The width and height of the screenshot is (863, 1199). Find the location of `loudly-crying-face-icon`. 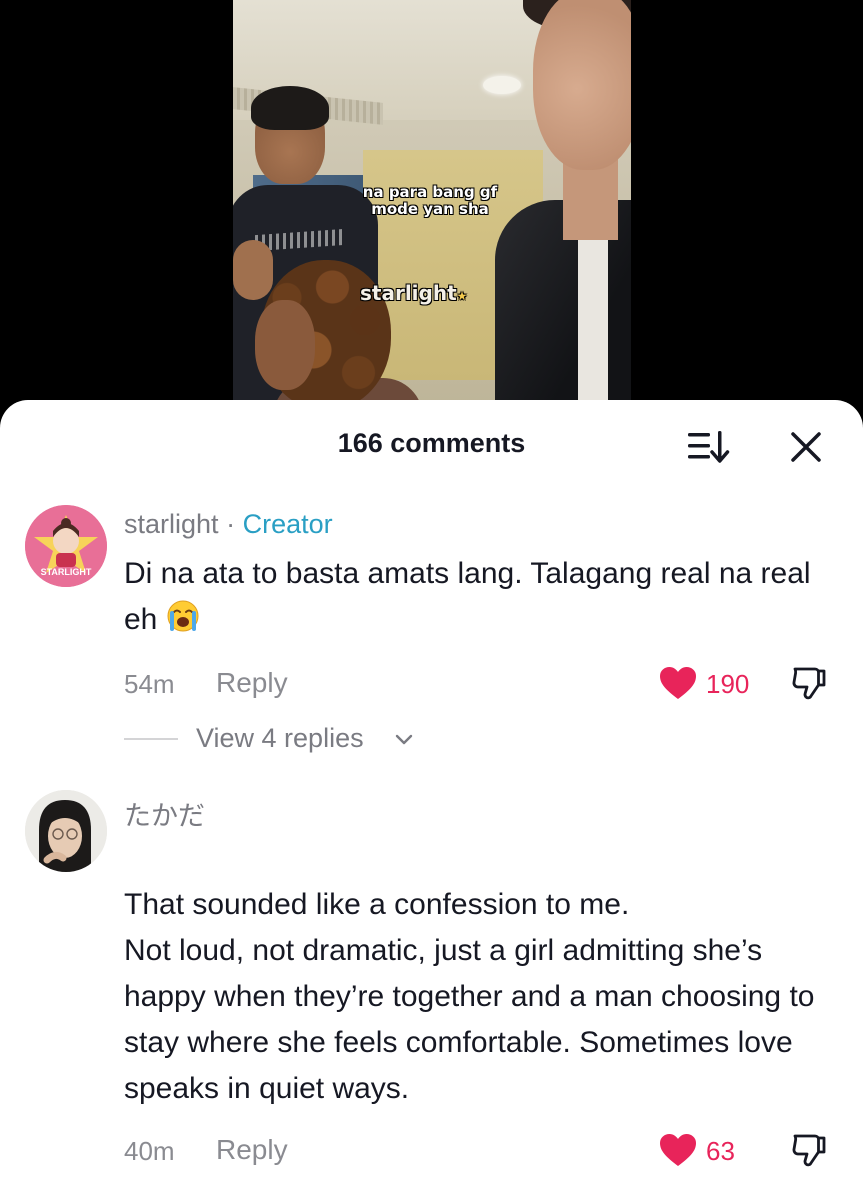

loudly-crying-face-icon is located at coordinates (183, 616).